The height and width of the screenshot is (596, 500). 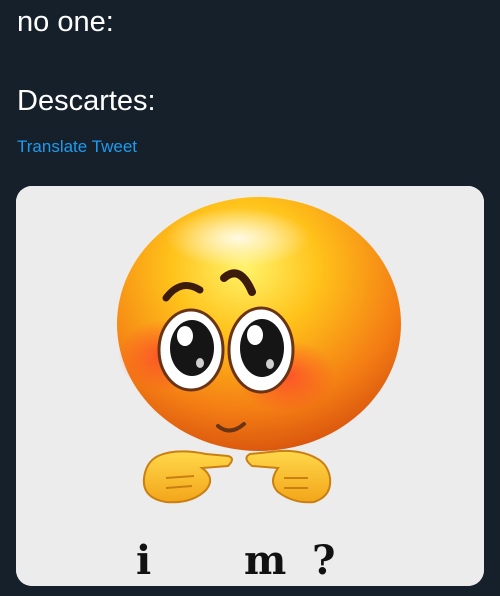 What do you see at coordinates (265, 560) in the screenshot?
I see `caption-letter-m: m` at bounding box center [265, 560].